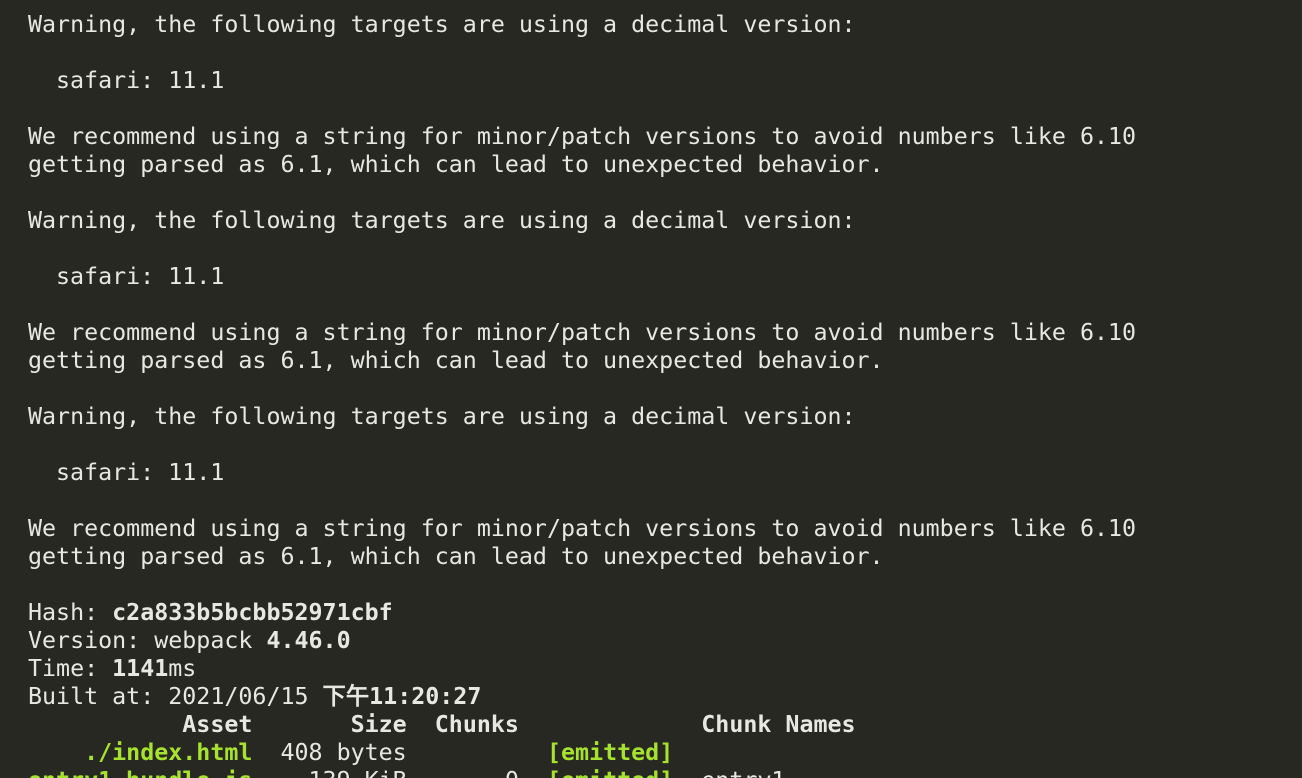 Image resolution: width=1302 pixels, height=778 pixels. What do you see at coordinates (140, 772) in the screenshot?
I see `asset-name: entry1.bundle.js` at bounding box center [140, 772].